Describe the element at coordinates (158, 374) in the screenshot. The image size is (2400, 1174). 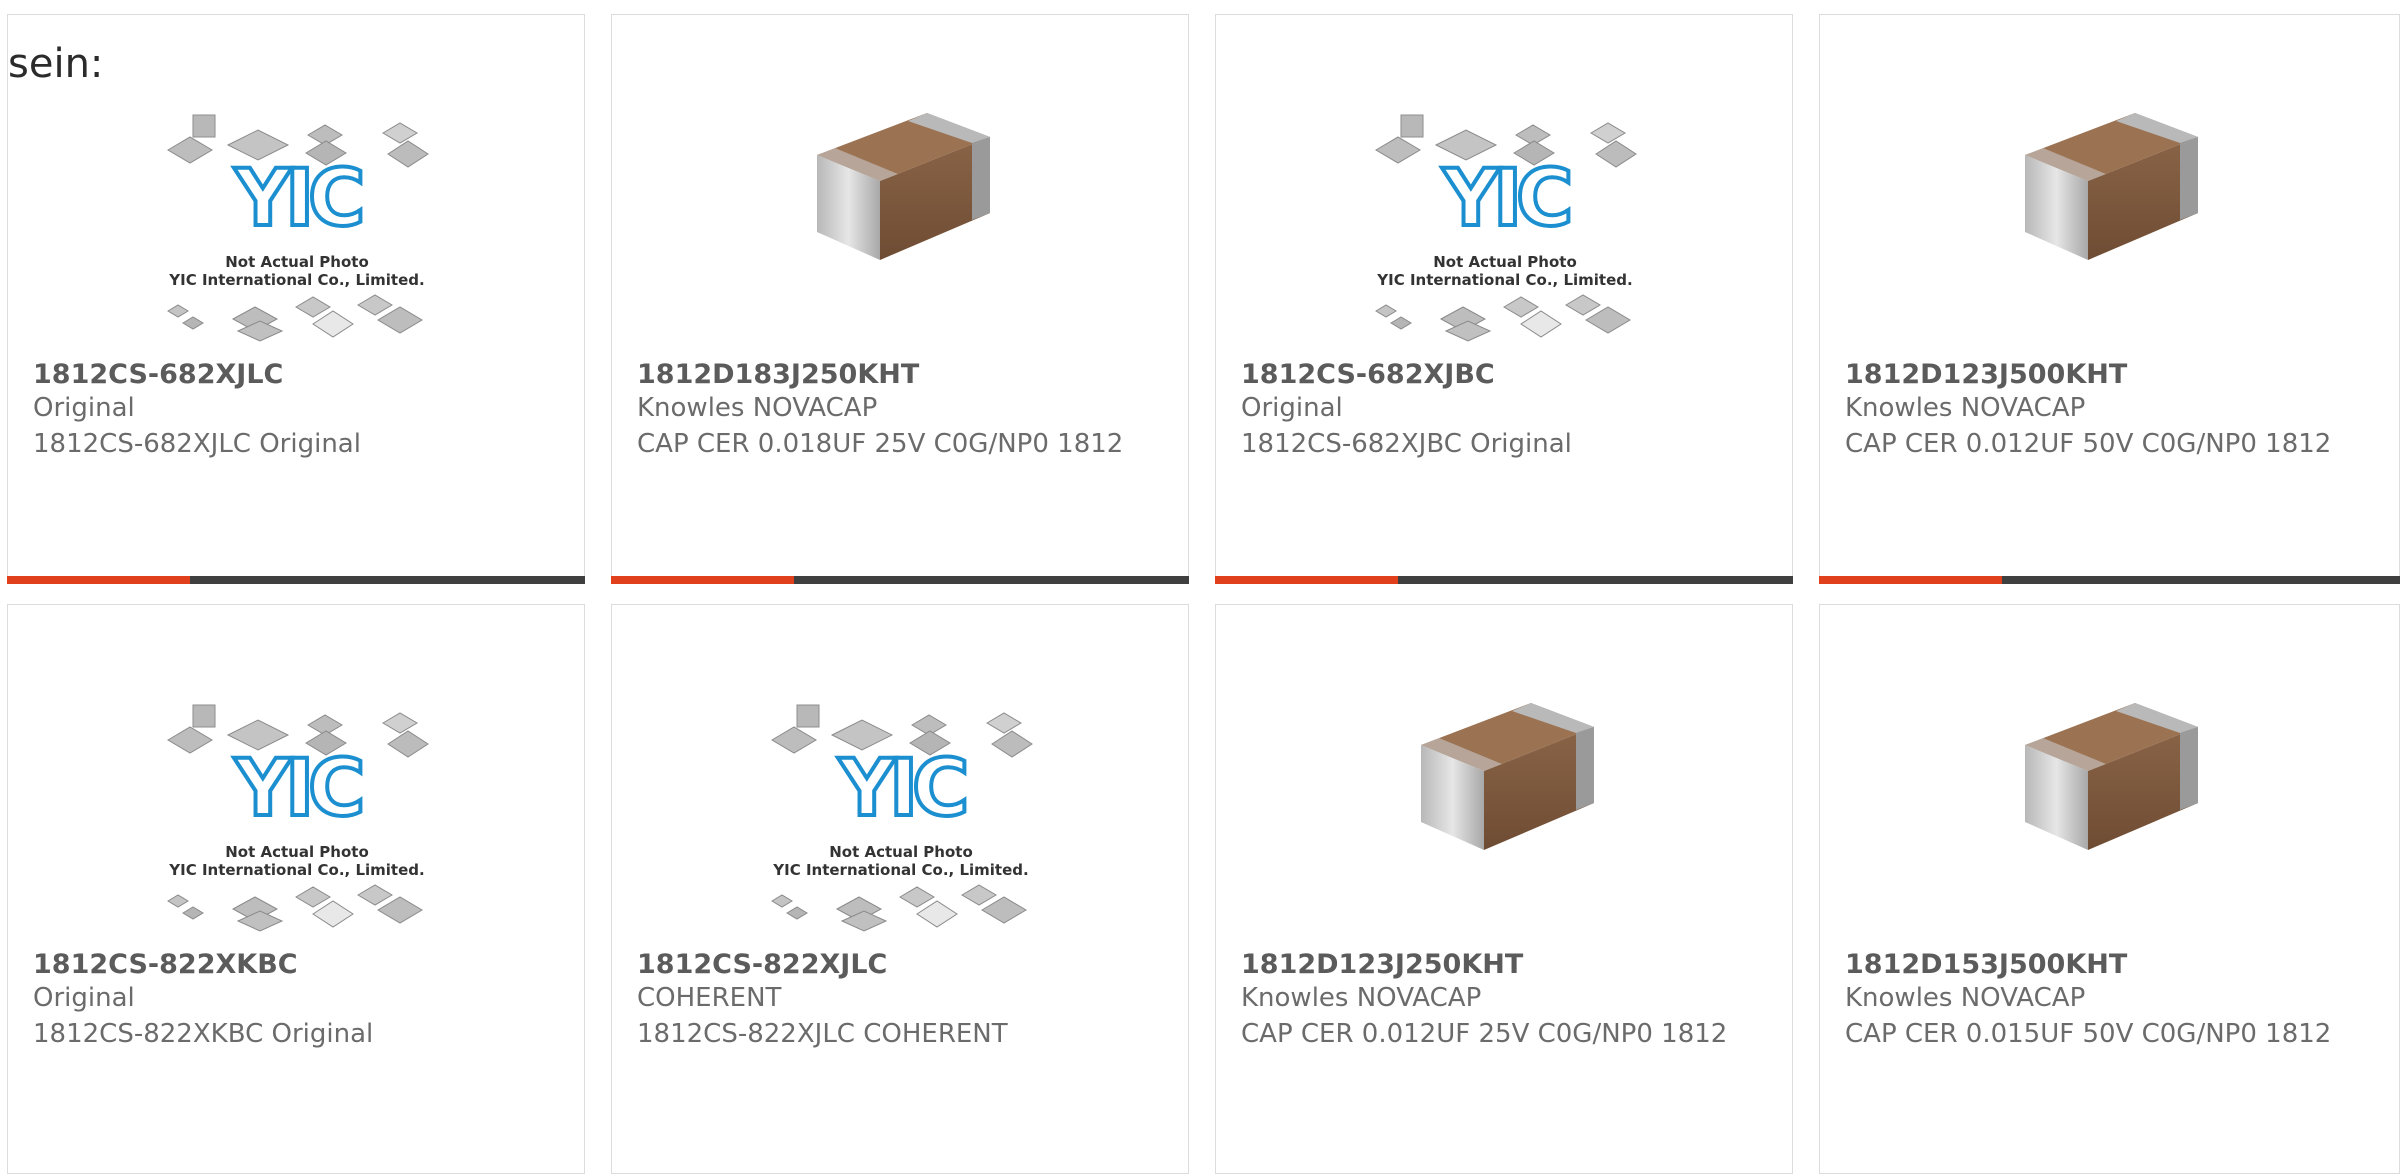
I see `part-number-link: 1812CS-682XJLC` at that location.